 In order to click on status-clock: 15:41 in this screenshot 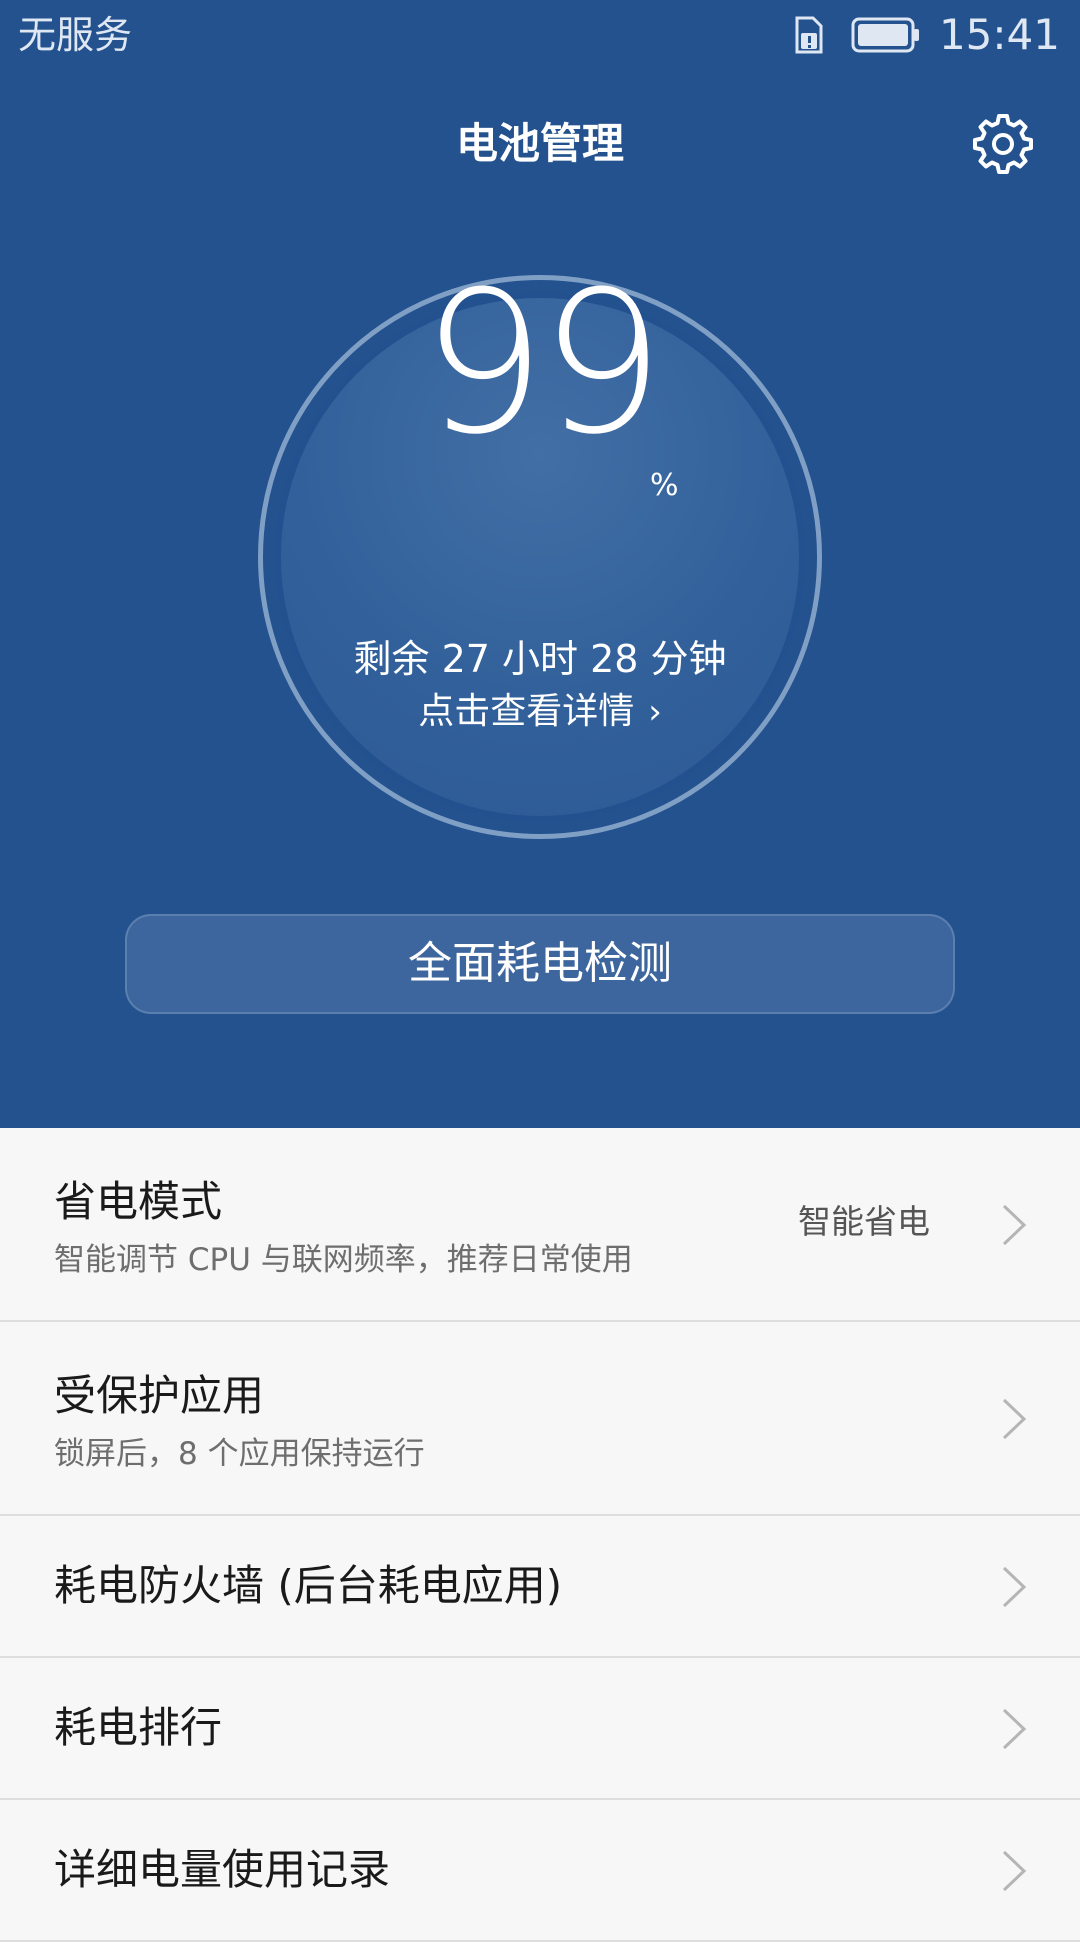, I will do `click(999, 34)`.